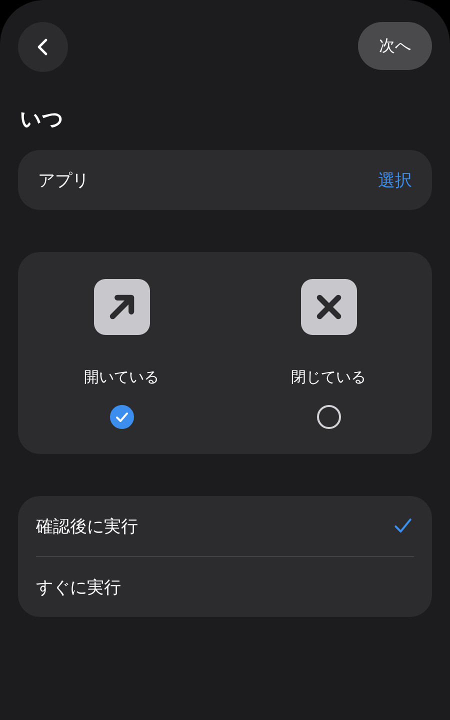 Image resolution: width=450 pixels, height=720 pixels. Describe the element at coordinates (87, 527) in the screenshot. I see `option-label: 確認後に実行` at that location.